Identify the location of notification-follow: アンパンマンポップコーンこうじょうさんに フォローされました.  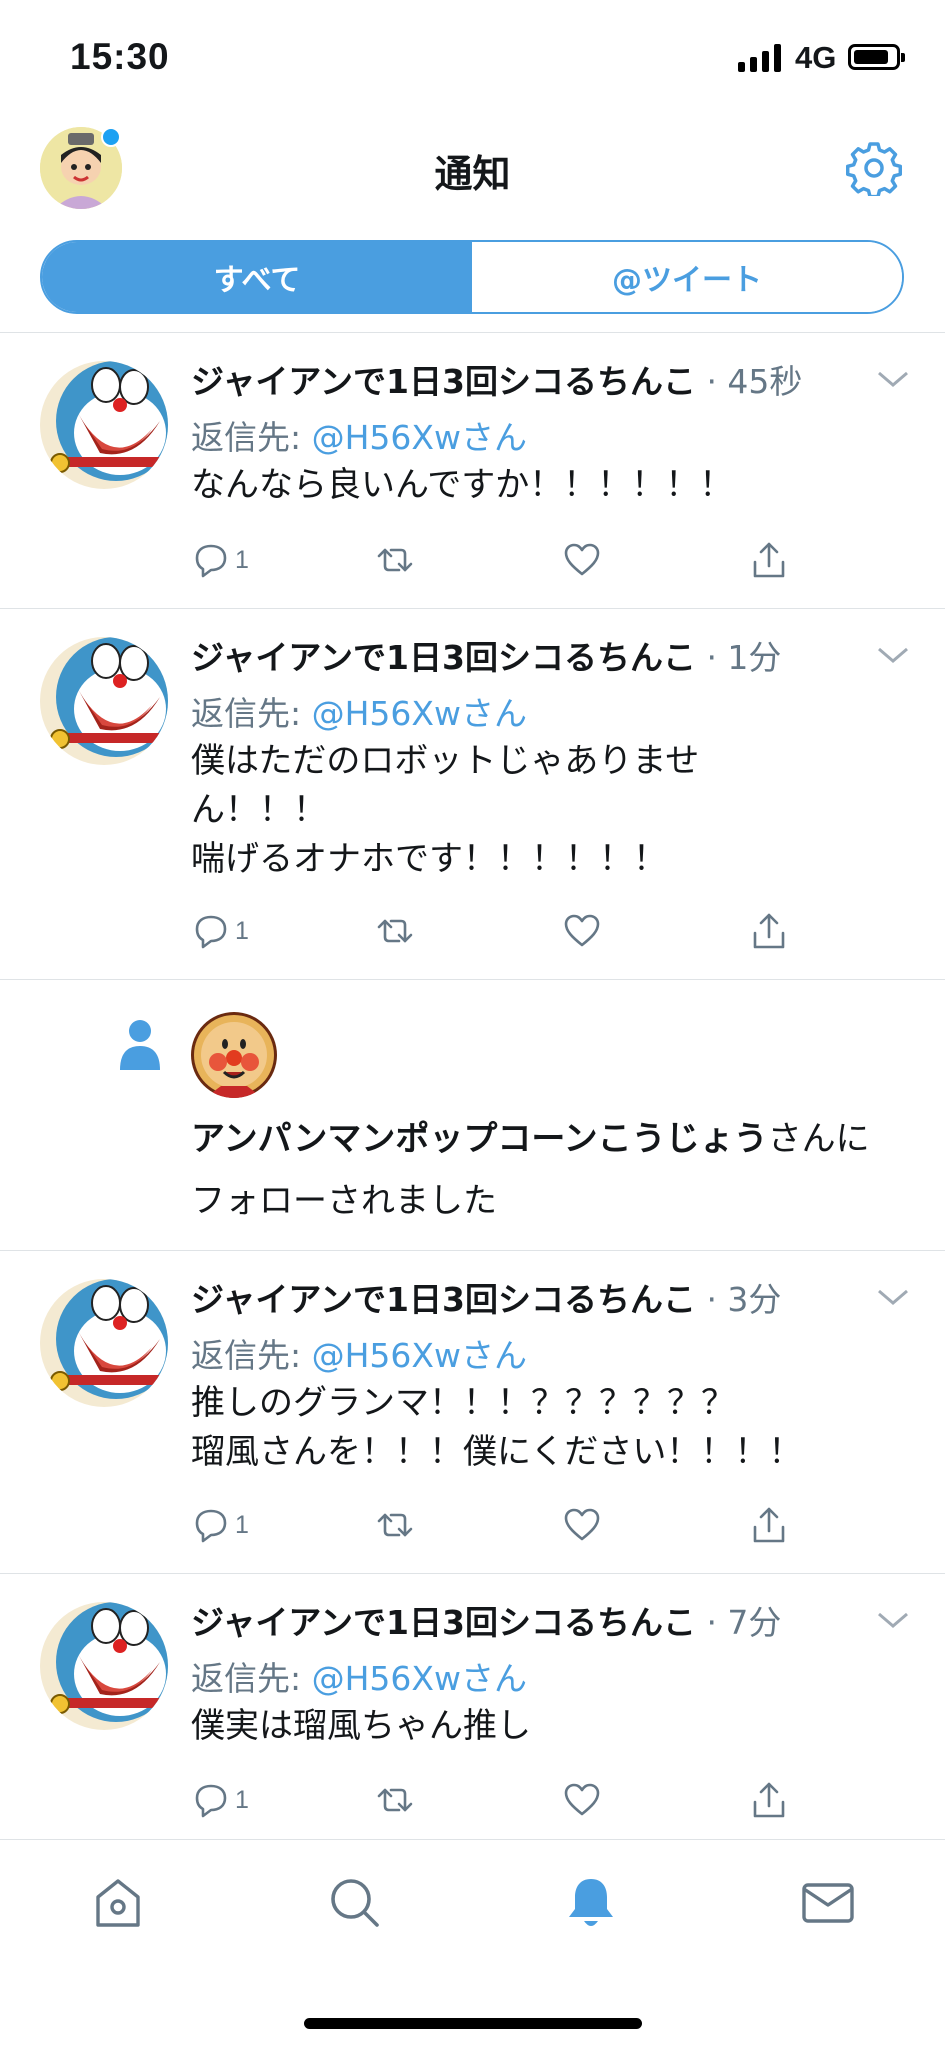
(472, 1115).